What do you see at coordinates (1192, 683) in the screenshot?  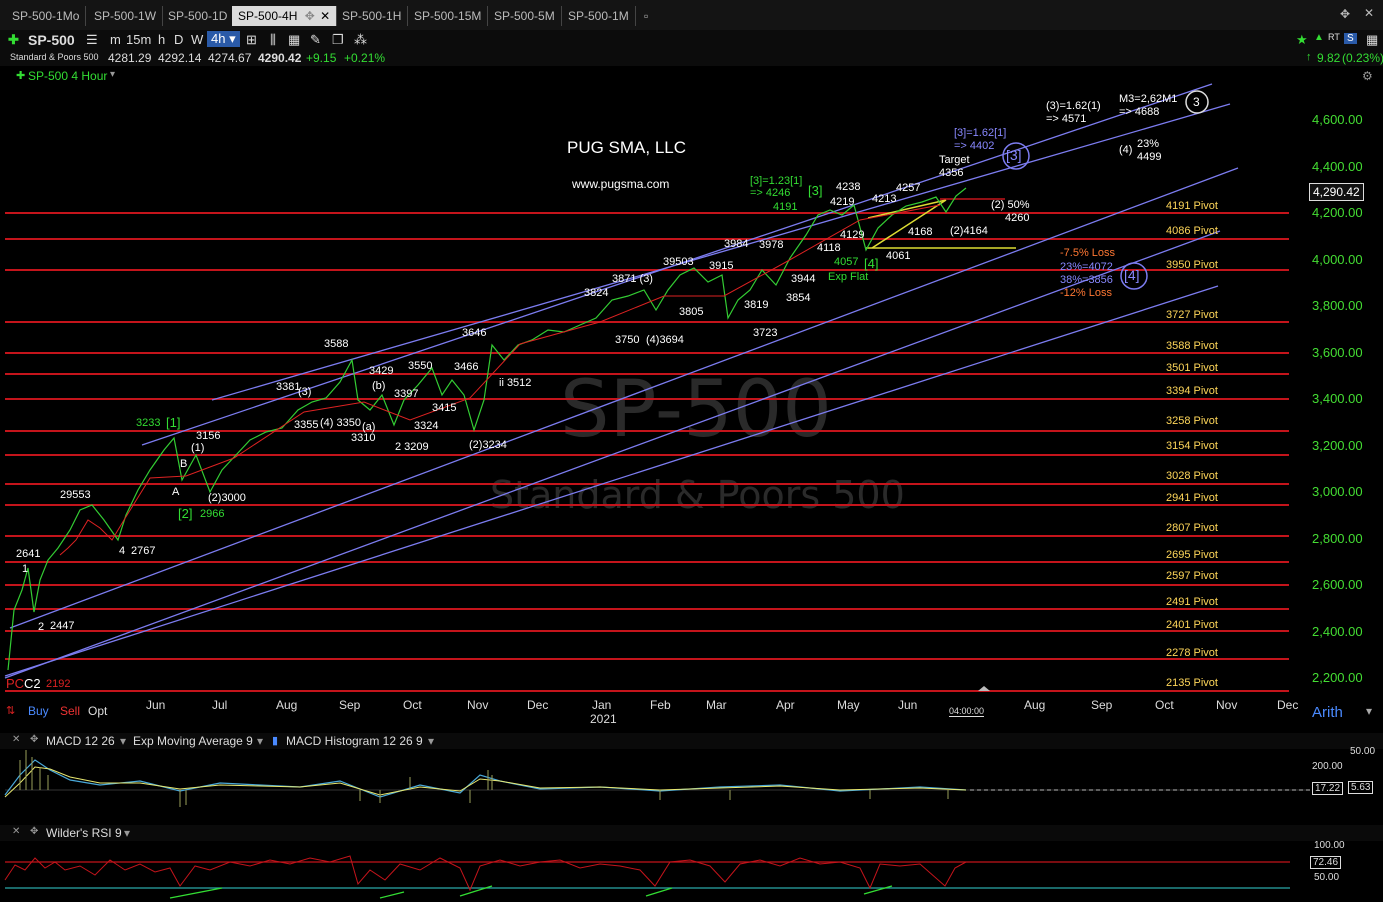 I see `pivot-label: 2135 Pivot` at bounding box center [1192, 683].